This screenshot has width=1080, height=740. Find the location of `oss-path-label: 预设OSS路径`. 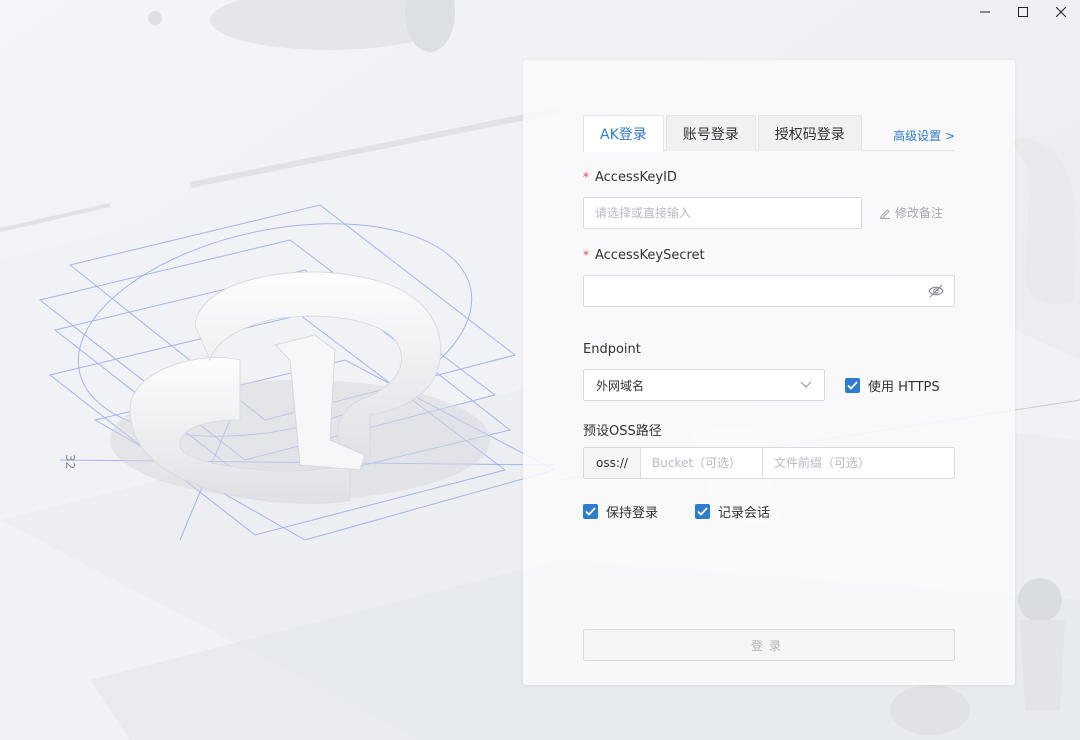

oss-path-label: 预设OSS路径 is located at coordinates (622, 431).